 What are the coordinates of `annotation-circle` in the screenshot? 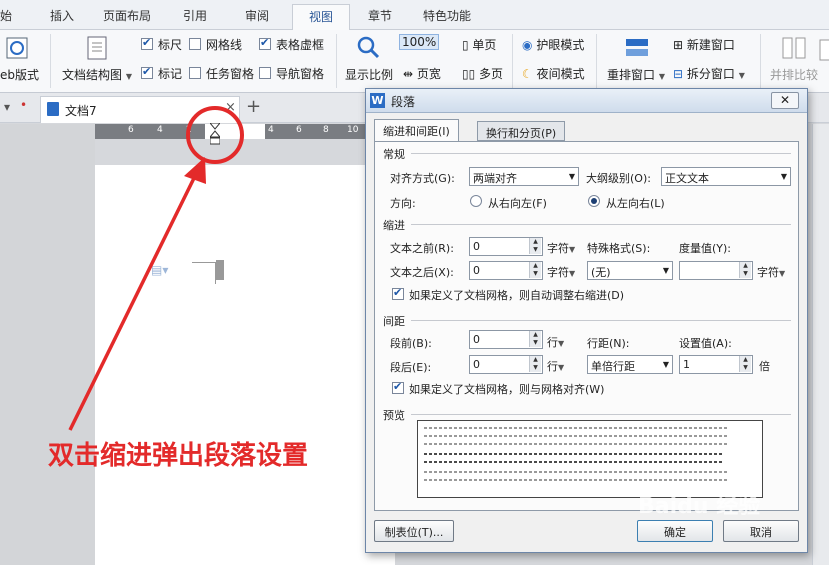 It's located at (215, 135).